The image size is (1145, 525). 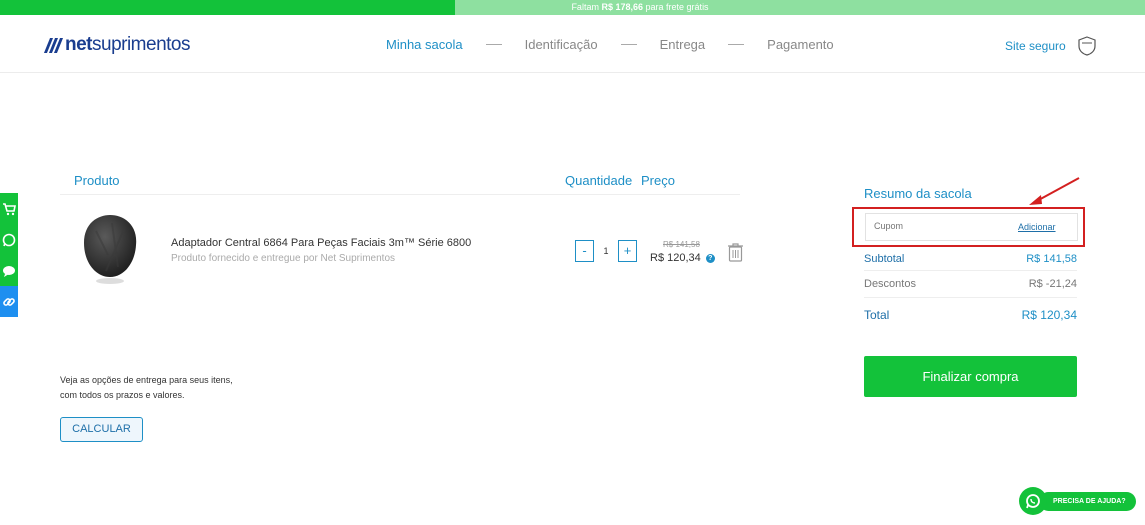 What do you see at coordinates (1051, 259) in the screenshot?
I see `subtotal-value: R$ 141,58` at bounding box center [1051, 259].